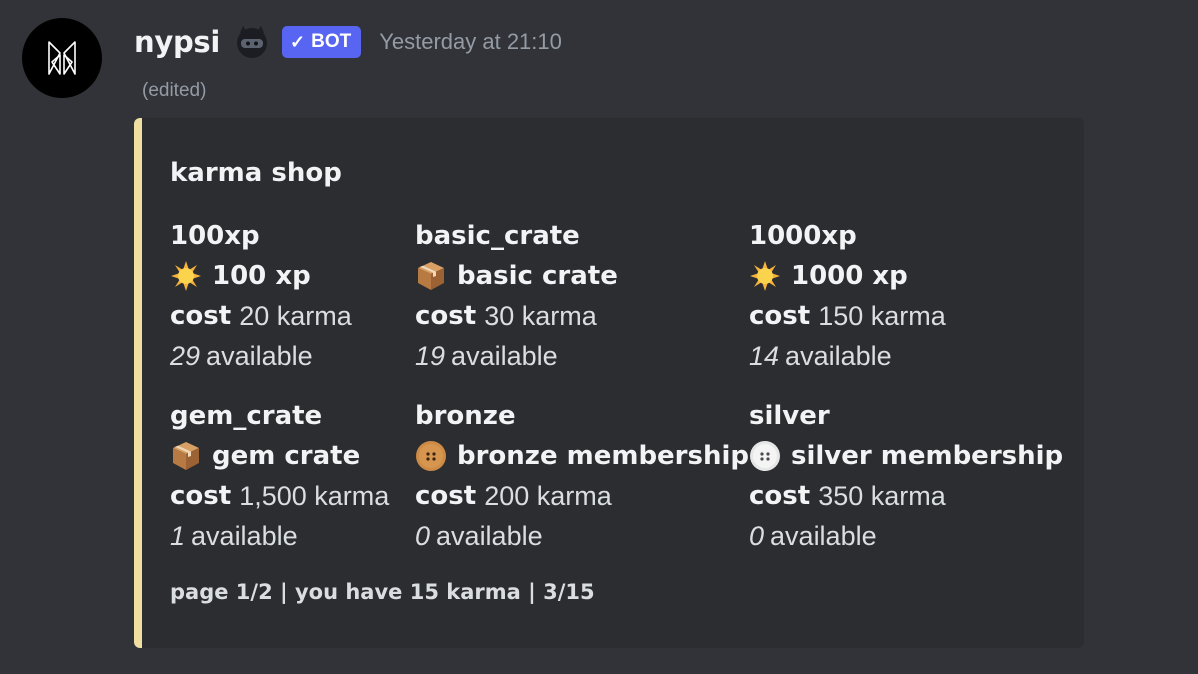  Describe the element at coordinates (470, 42) in the screenshot. I see `timestamp: Yesterday at 21:10` at that location.